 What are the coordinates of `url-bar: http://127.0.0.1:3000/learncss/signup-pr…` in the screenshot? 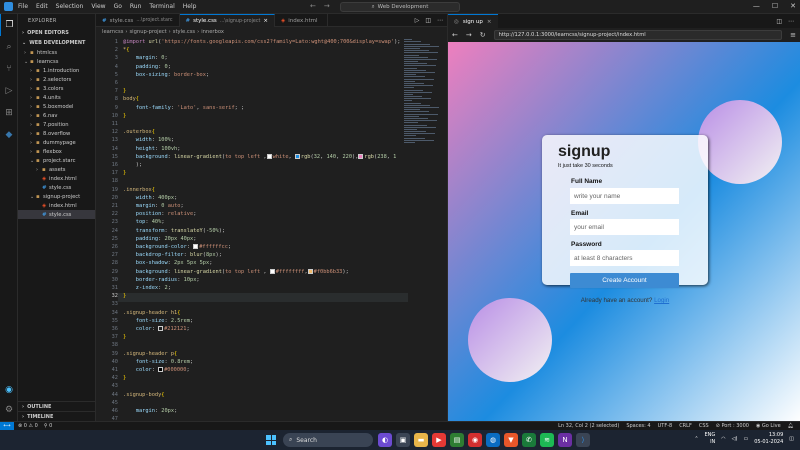 It's located at (638, 35).